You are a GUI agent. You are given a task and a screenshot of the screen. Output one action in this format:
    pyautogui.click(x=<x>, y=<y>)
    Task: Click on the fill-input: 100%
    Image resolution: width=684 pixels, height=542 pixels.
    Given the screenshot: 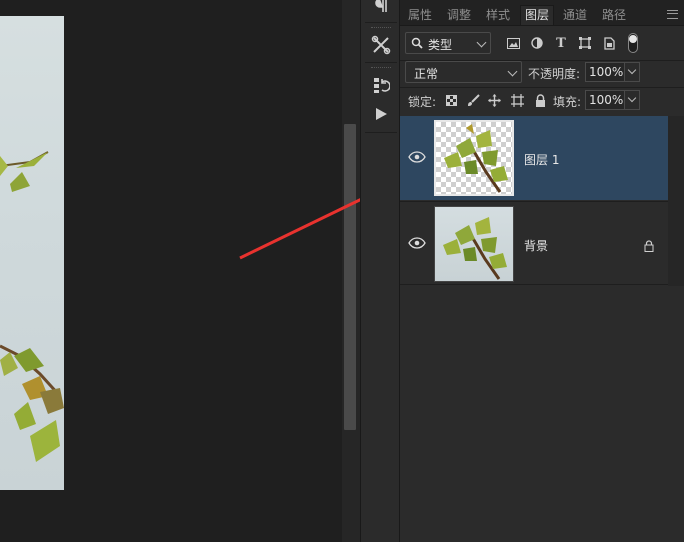 What is the action you would take?
    pyautogui.click(x=605, y=100)
    